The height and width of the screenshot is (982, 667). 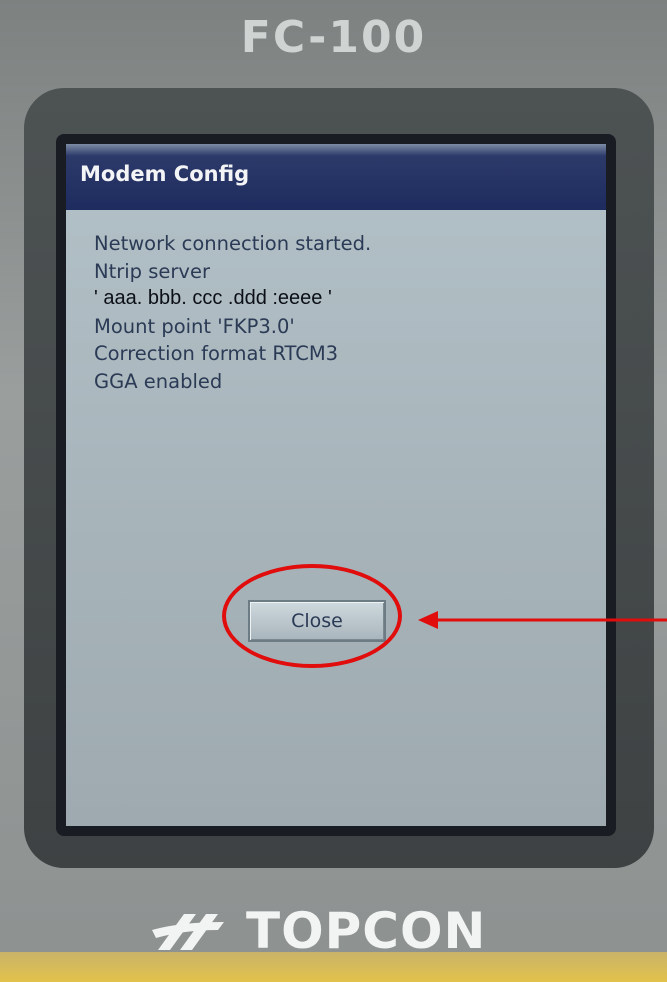 I want to click on message-line-server-label: Ntrip server, so click(x=152, y=271).